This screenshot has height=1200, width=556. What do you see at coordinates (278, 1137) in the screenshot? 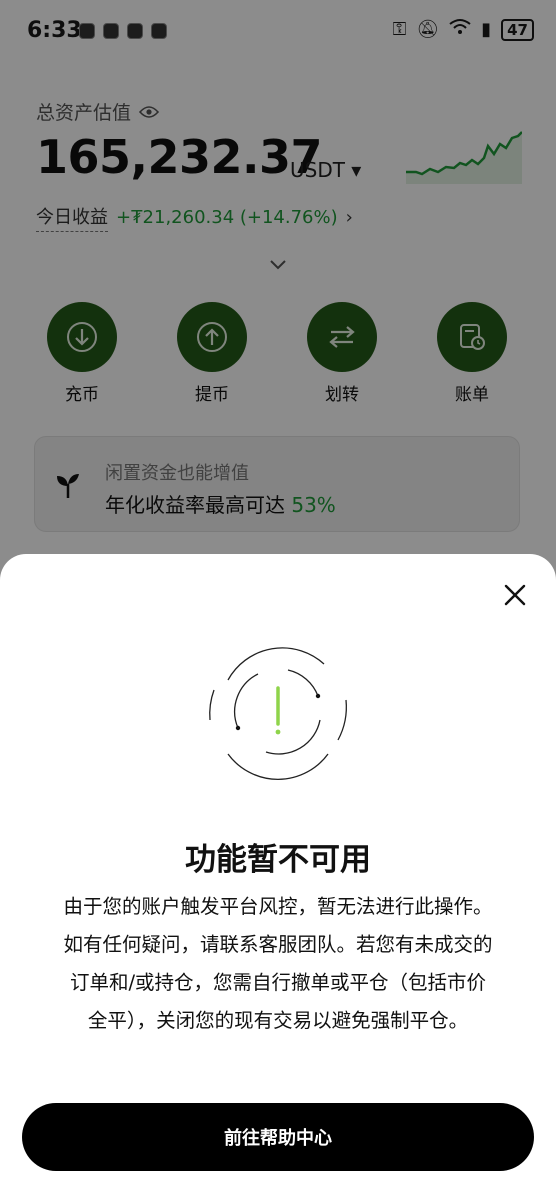
I see `help-center-button: 前往帮助中心` at bounding box center [278, 1137].